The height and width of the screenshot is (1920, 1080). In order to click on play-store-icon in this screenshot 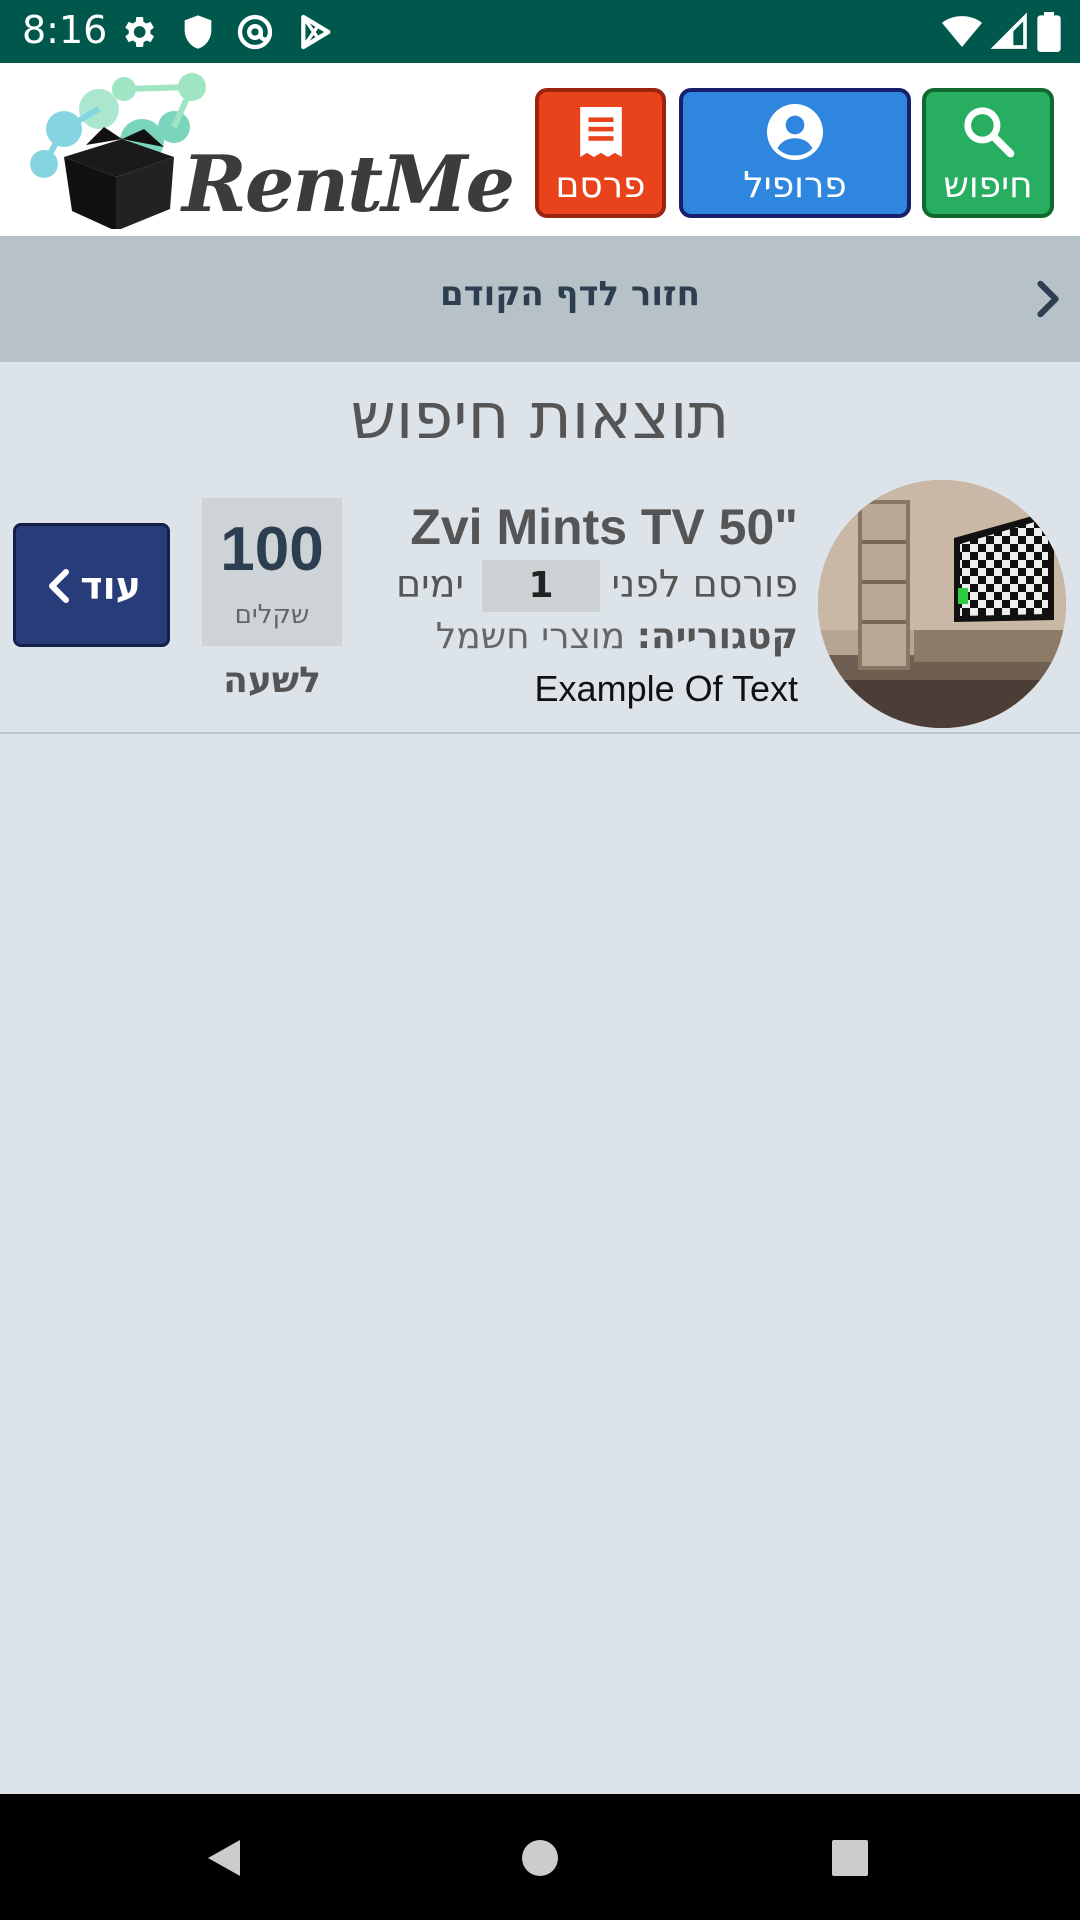, I will do `click(316, 32)`.